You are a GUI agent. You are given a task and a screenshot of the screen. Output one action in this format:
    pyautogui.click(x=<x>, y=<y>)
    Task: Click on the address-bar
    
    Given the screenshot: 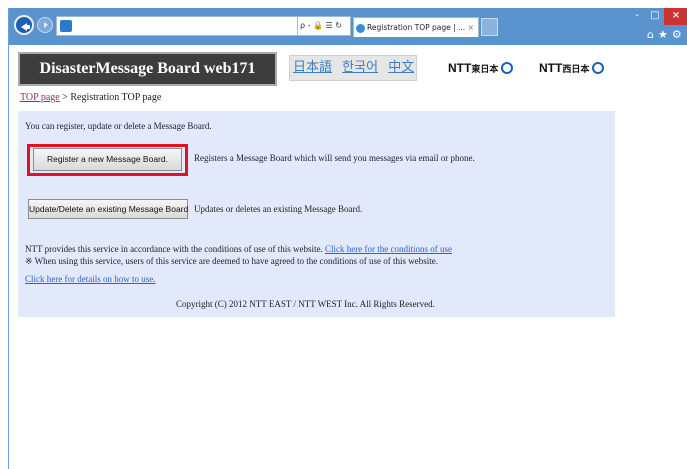 What is the action you would take?
    pyautogui.click(x=177, y=26)
    